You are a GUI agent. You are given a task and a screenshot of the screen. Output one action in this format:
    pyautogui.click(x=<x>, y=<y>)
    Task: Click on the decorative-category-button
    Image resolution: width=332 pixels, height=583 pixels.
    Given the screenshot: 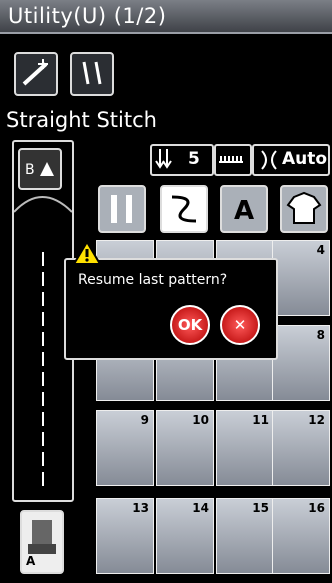 What is the action you would take?
    pyautogui.click(x=184, y=209)
    